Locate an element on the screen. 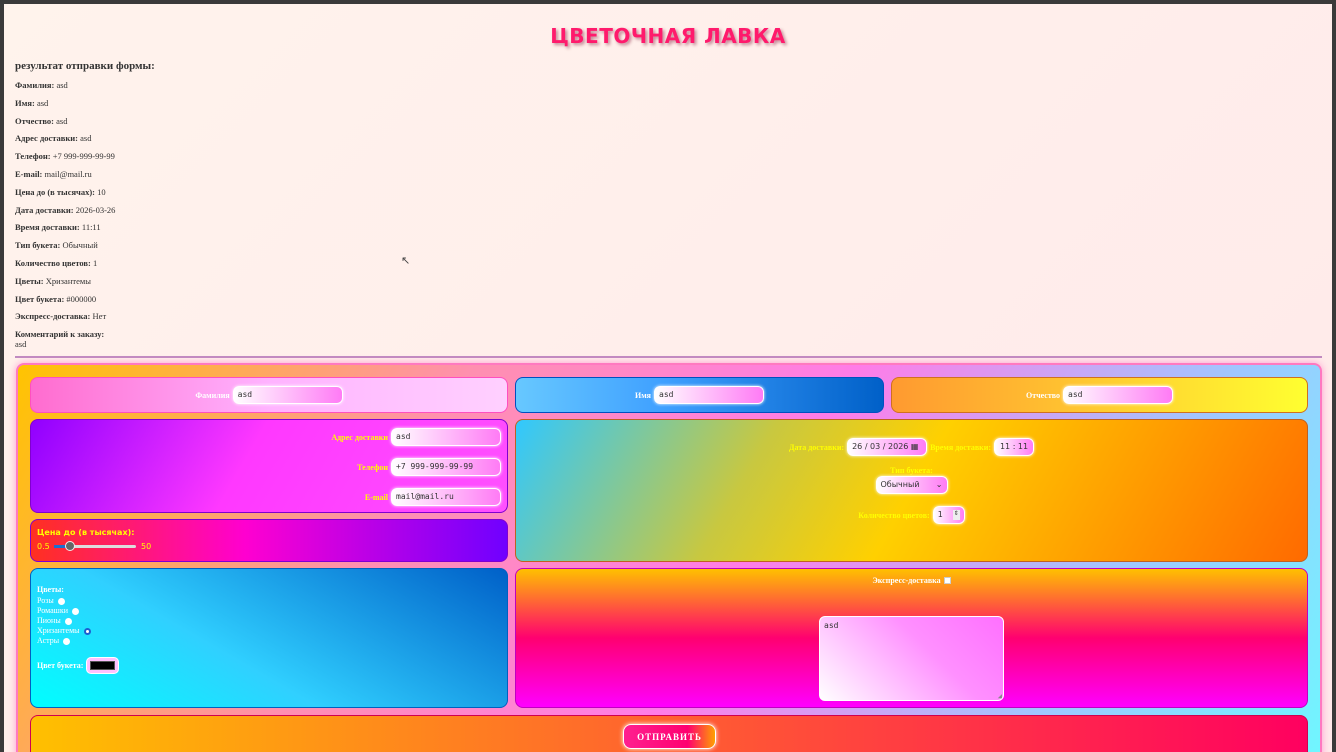 The height and width of the screenshot is (752, 1336). result-item: Экспресс-доставка: Нет is located at coordinates (60, 316).